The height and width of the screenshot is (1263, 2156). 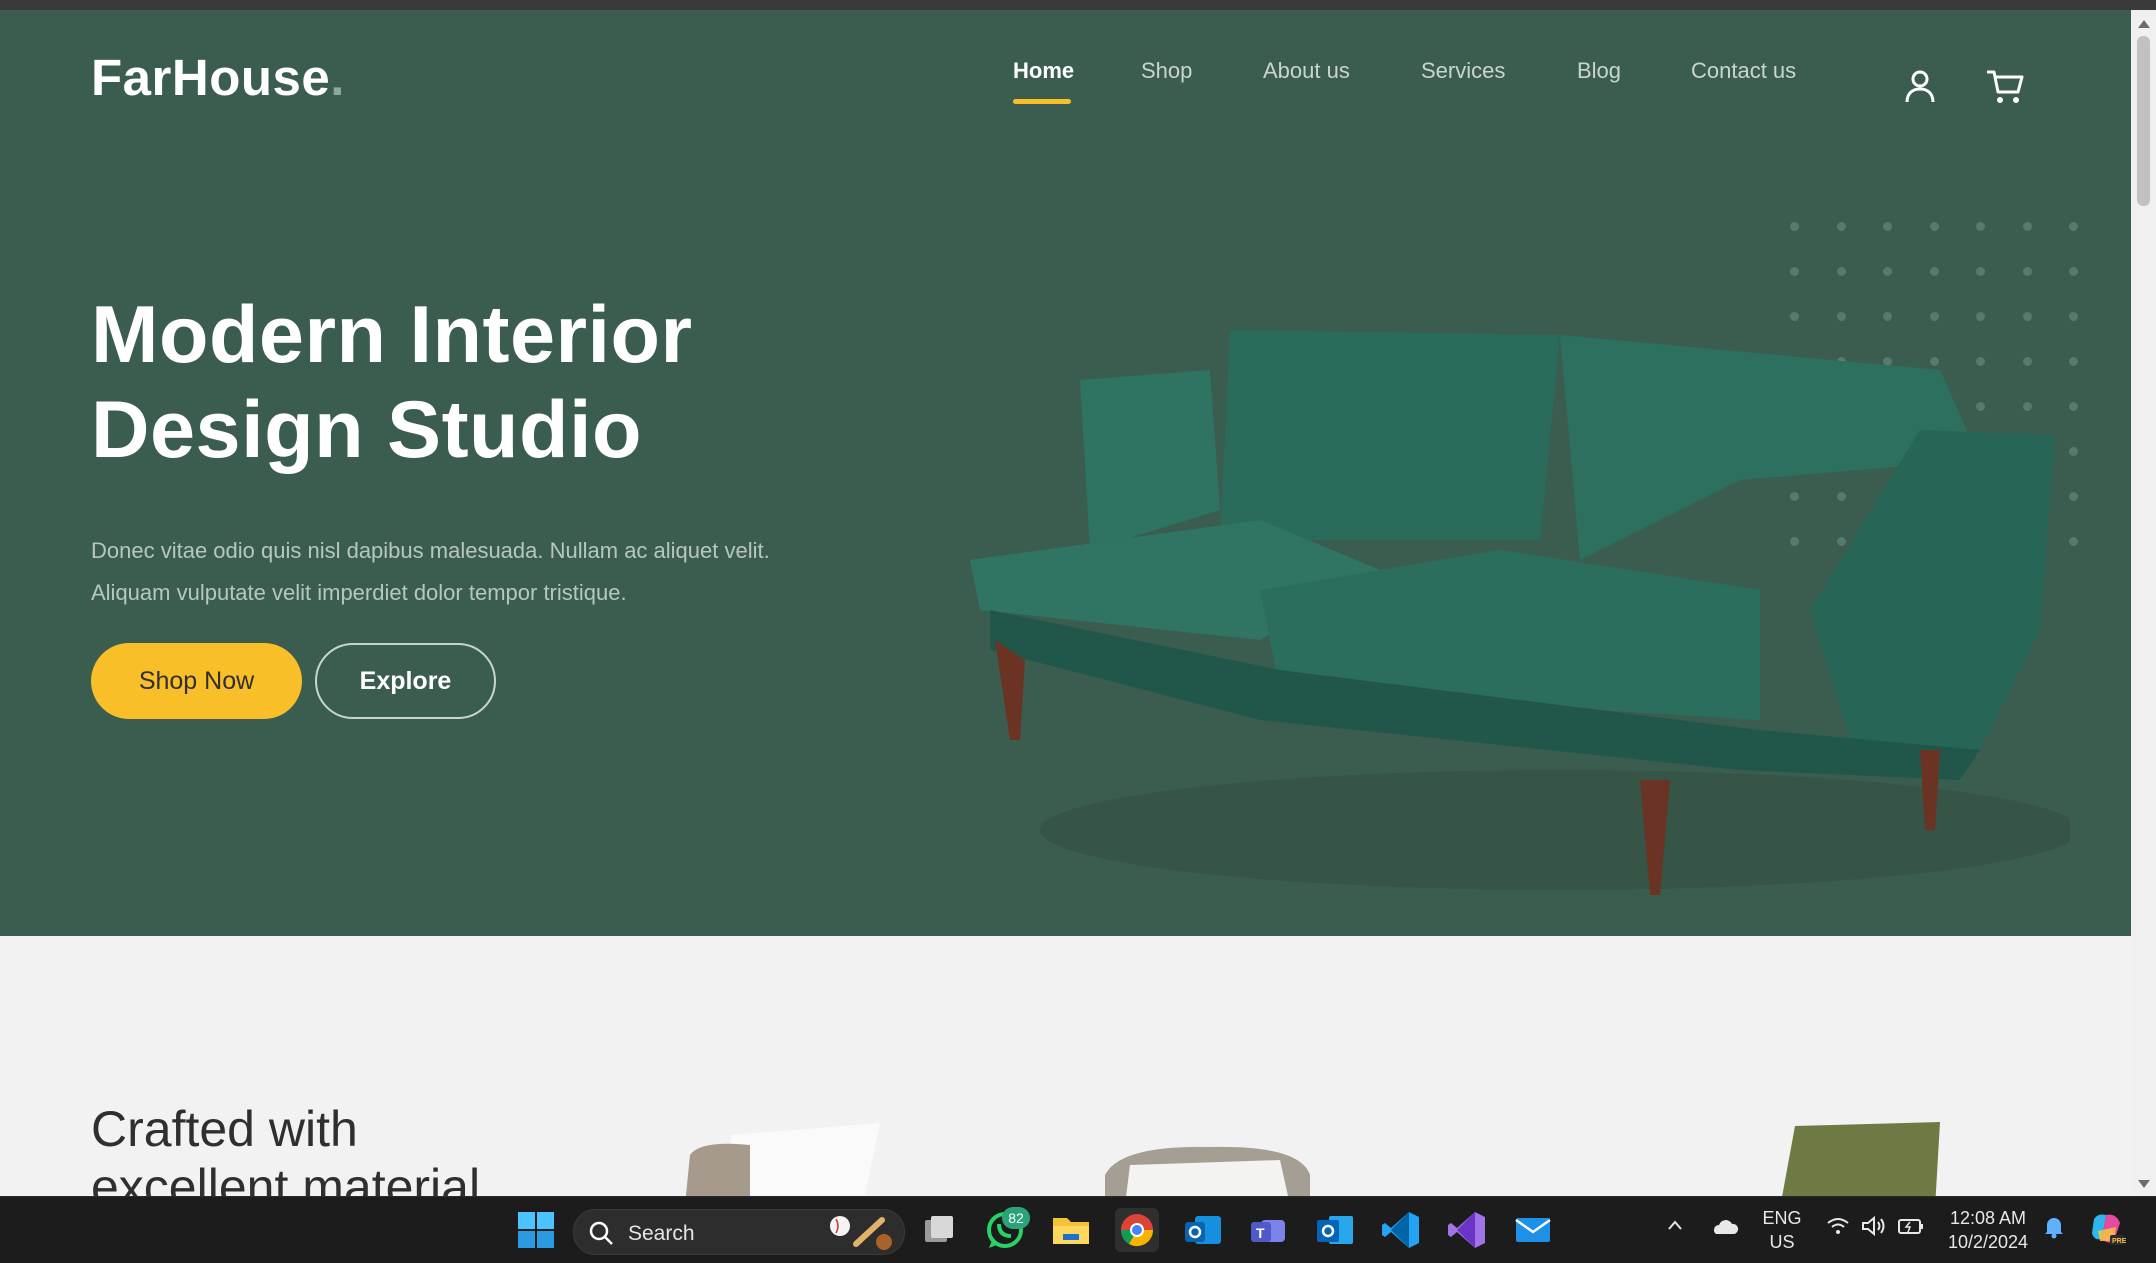 What do you see at coordinates (601, 1233) in the screenshot?
I see `search-icon` at bounding box center [601, 1233].